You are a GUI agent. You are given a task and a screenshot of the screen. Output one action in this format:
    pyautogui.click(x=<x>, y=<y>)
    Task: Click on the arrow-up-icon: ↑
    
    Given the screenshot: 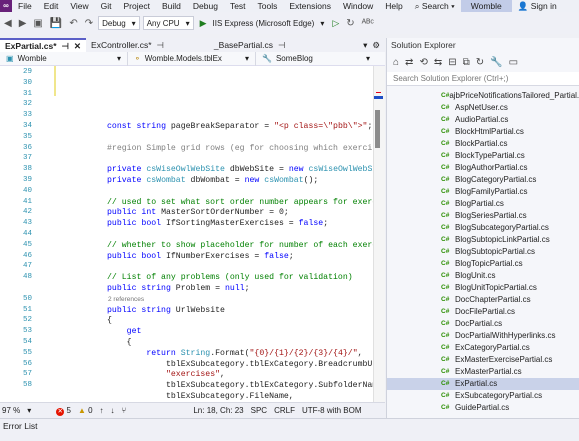 What is the action you would take?
    pyautogui.click(x=102, y=410)
    